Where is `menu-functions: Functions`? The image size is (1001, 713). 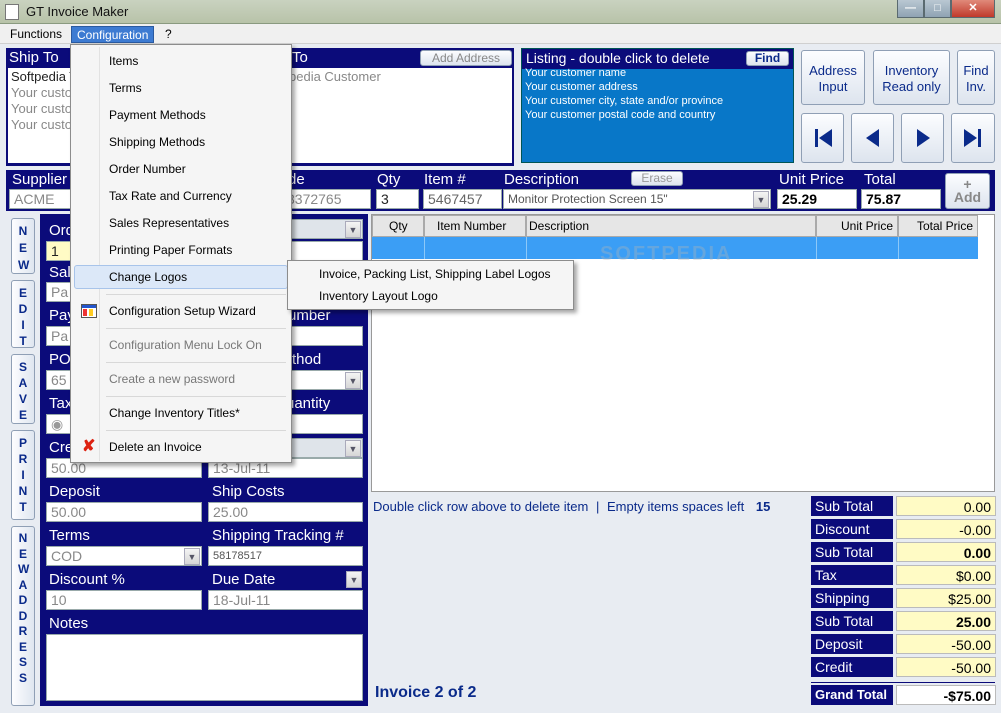 menu-functions: Functions is located at coordinates (36, 34).